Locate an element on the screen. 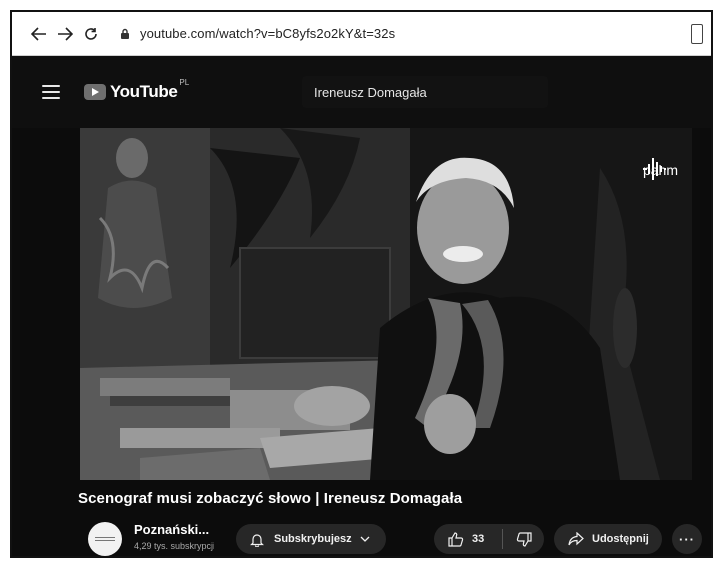 This screenshot has height=568, width=723. sidebar-toggle-icon is located at coordinates (697, 34).